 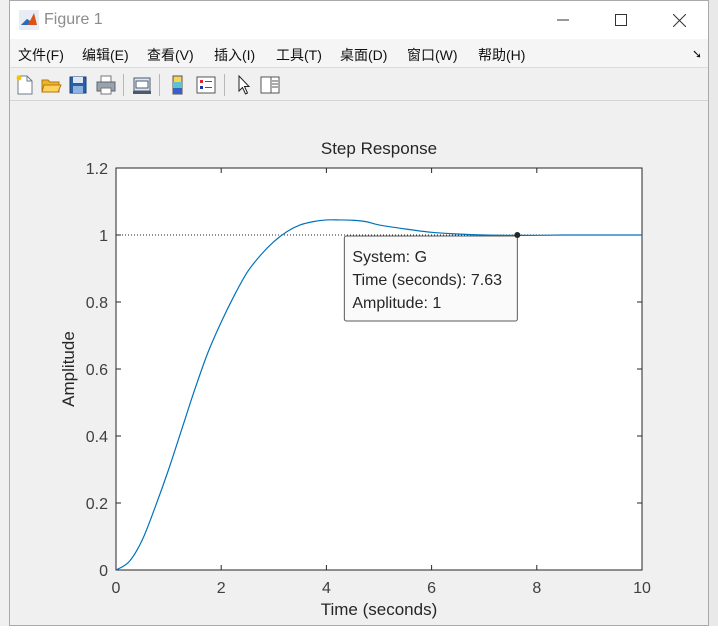 What do you see at coordinates (234, 55) in the screenshot?
I see `menu-insert: 插入(I)` at bounding box center [234, 55].